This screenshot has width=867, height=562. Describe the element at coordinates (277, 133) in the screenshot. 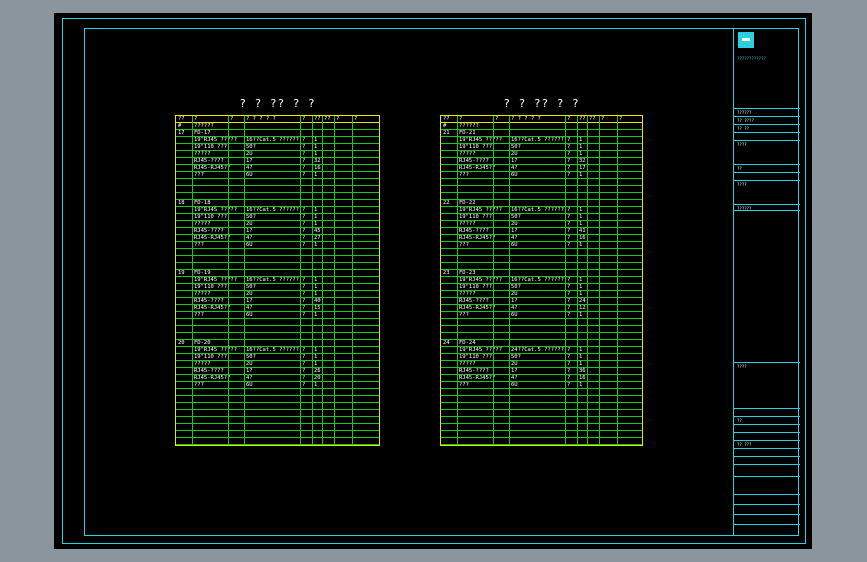

I see `group-header-row: 17 FD-17` at that location.